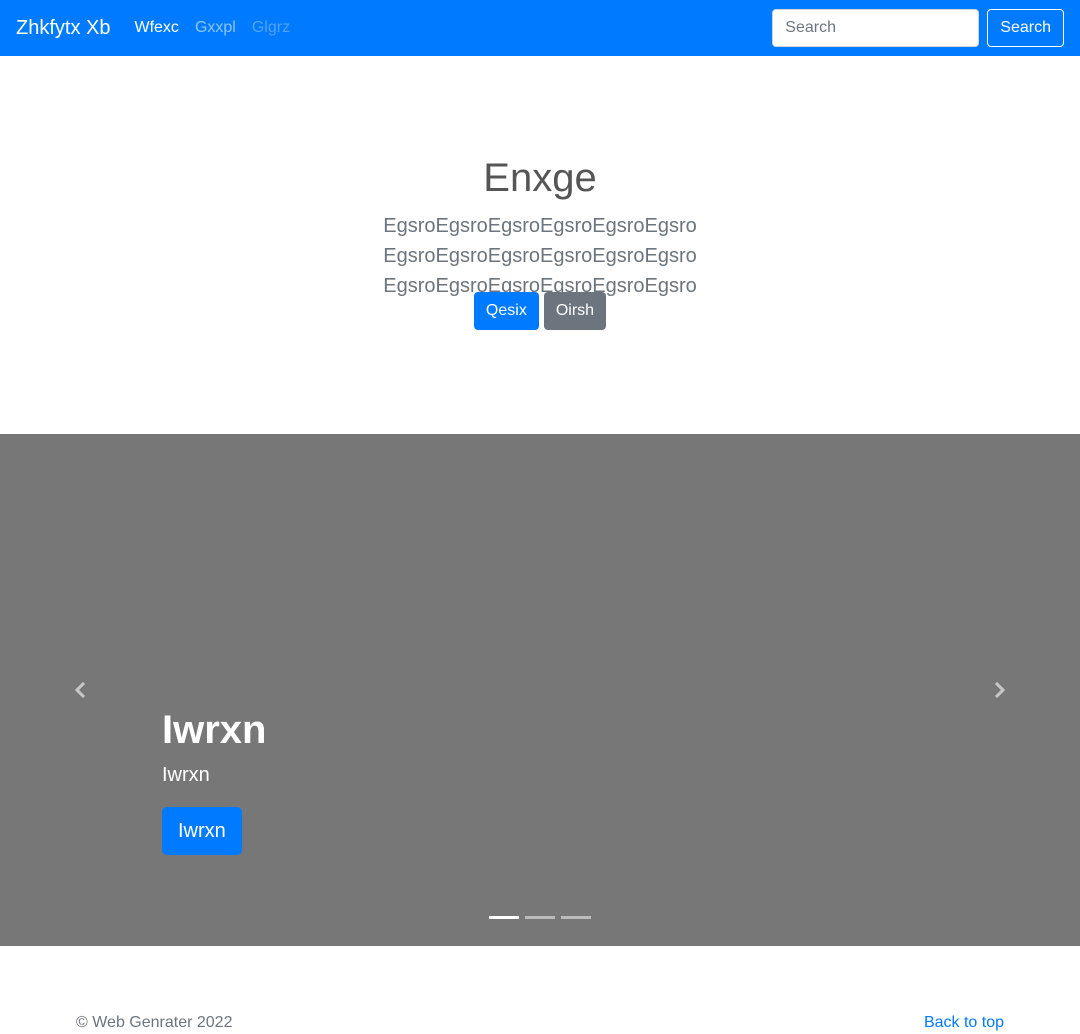 This screenshot has height=1034, width=1080. Describe the element at coordinates (154, 1022) in the screenshot. I see `copyright-text: © Web Genrater 2022` at that location.